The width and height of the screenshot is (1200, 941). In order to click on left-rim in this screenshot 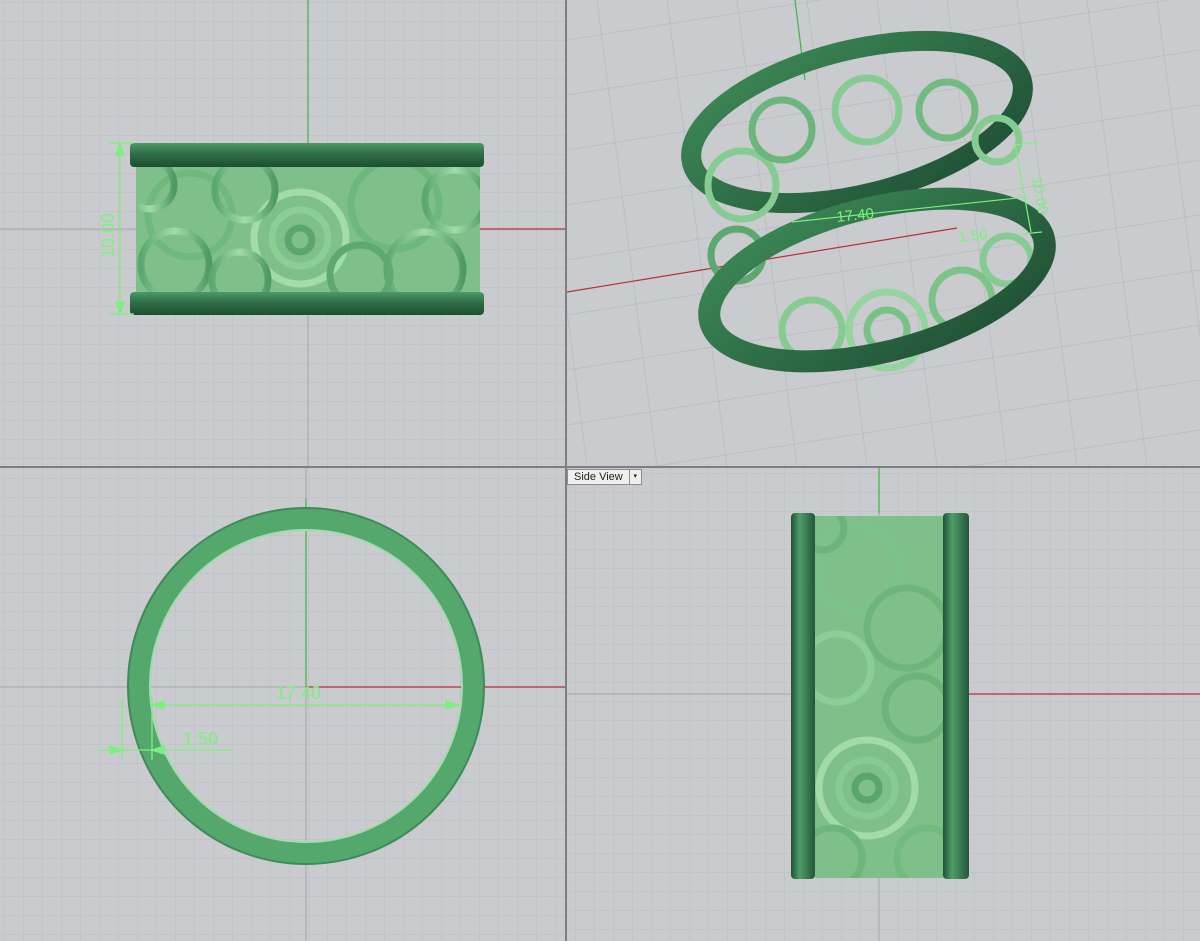, I will do `click(803, 696)`.